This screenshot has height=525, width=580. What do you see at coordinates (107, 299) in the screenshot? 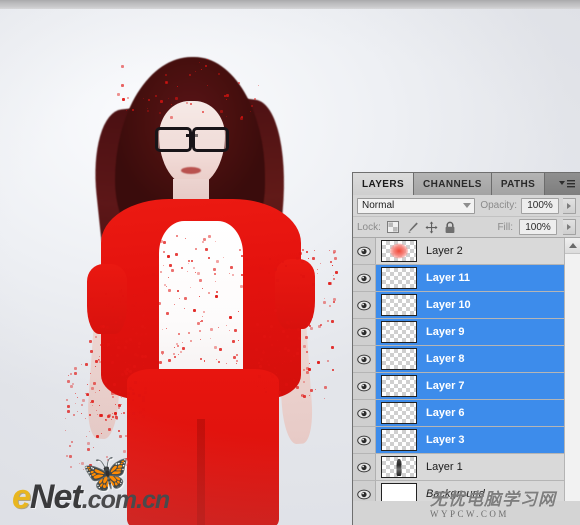
I see `sleeve-left` at bounding box center [107, 299].